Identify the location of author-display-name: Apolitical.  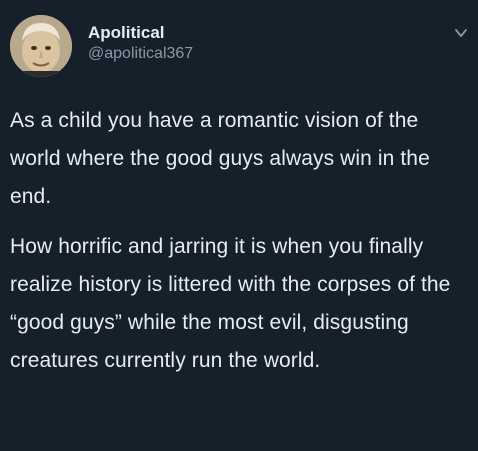
(140, 33).